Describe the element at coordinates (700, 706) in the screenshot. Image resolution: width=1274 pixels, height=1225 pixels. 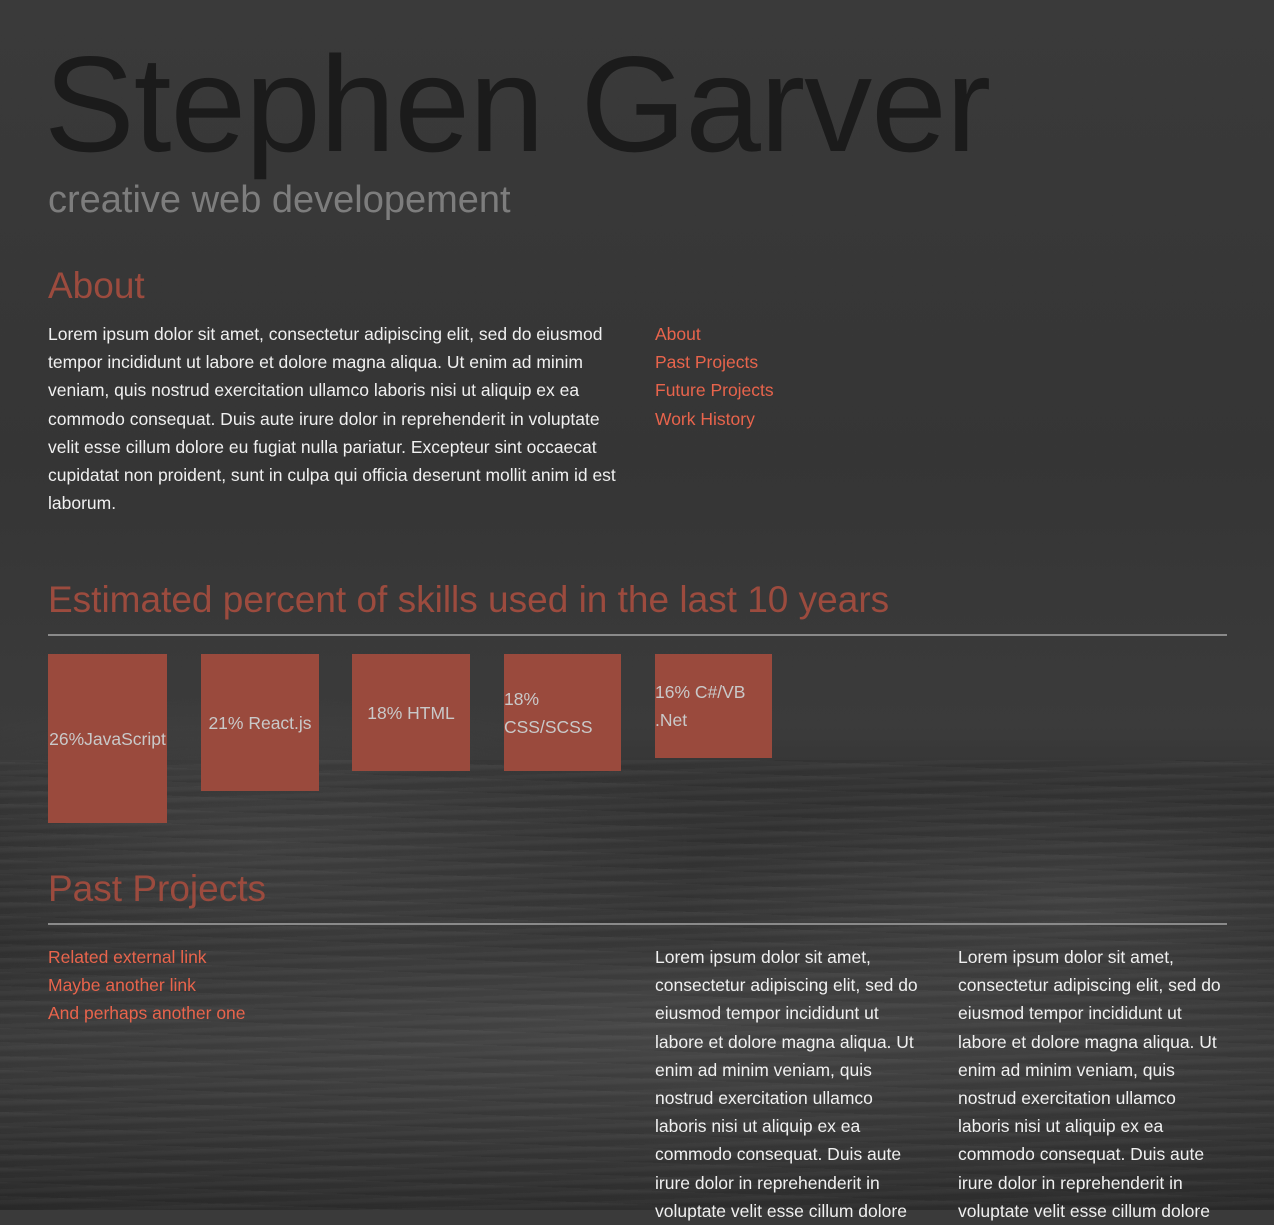
I see `skill-label-dotnet: 16% C#/VB .Net` at that location.